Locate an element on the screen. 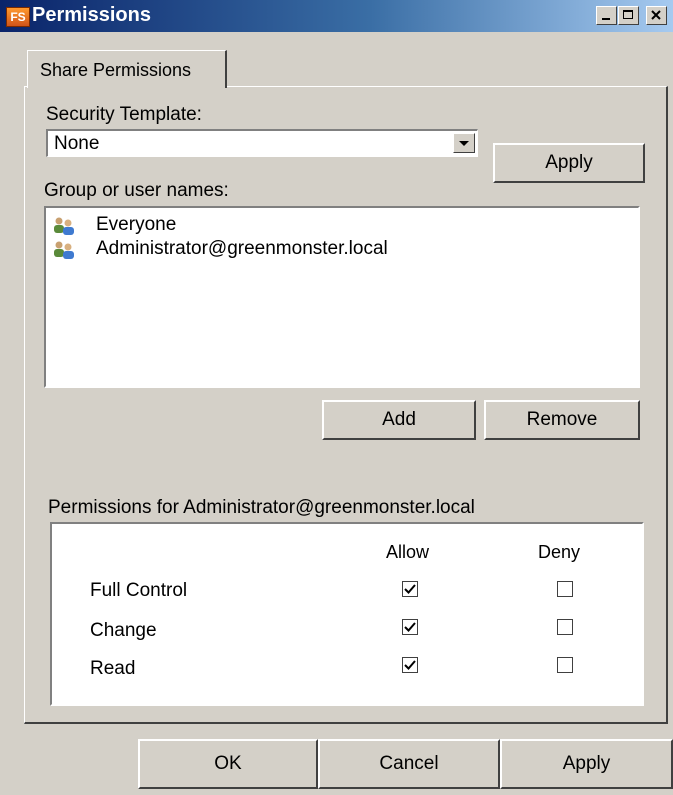  apply-button: Apply is located at coordinates (586, 764).